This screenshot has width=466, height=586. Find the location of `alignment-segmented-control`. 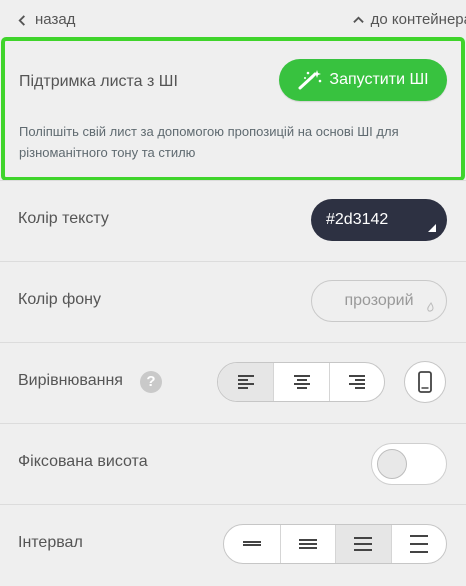

alignment-segmented-control is located at coordinates (301, 382).